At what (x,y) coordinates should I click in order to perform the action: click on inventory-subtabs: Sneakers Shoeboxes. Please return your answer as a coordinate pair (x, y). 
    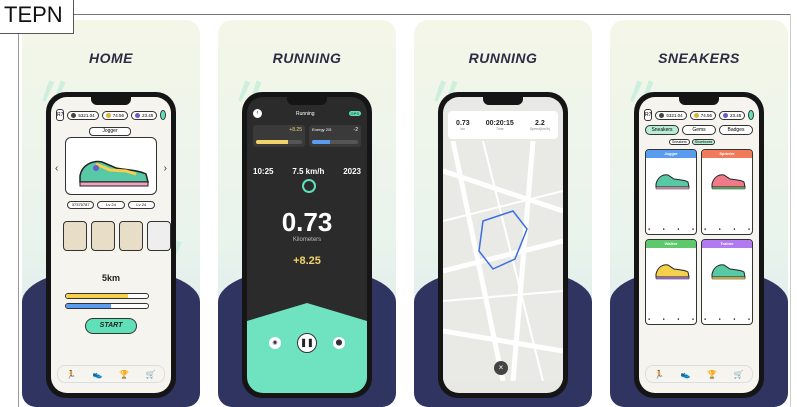
    Looking at the image, I should click on (692, 142).